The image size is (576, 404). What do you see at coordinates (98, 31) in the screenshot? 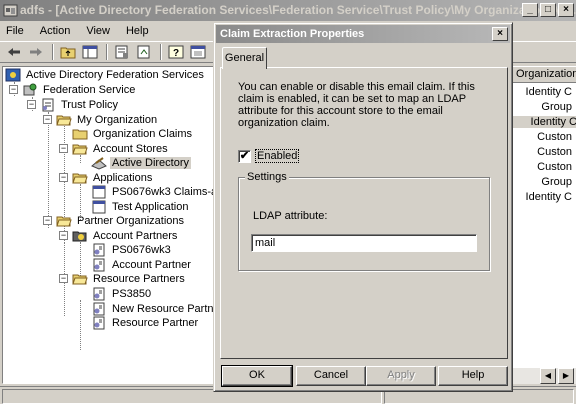
I see `menu-view: View` at bounding box center [98, 31].